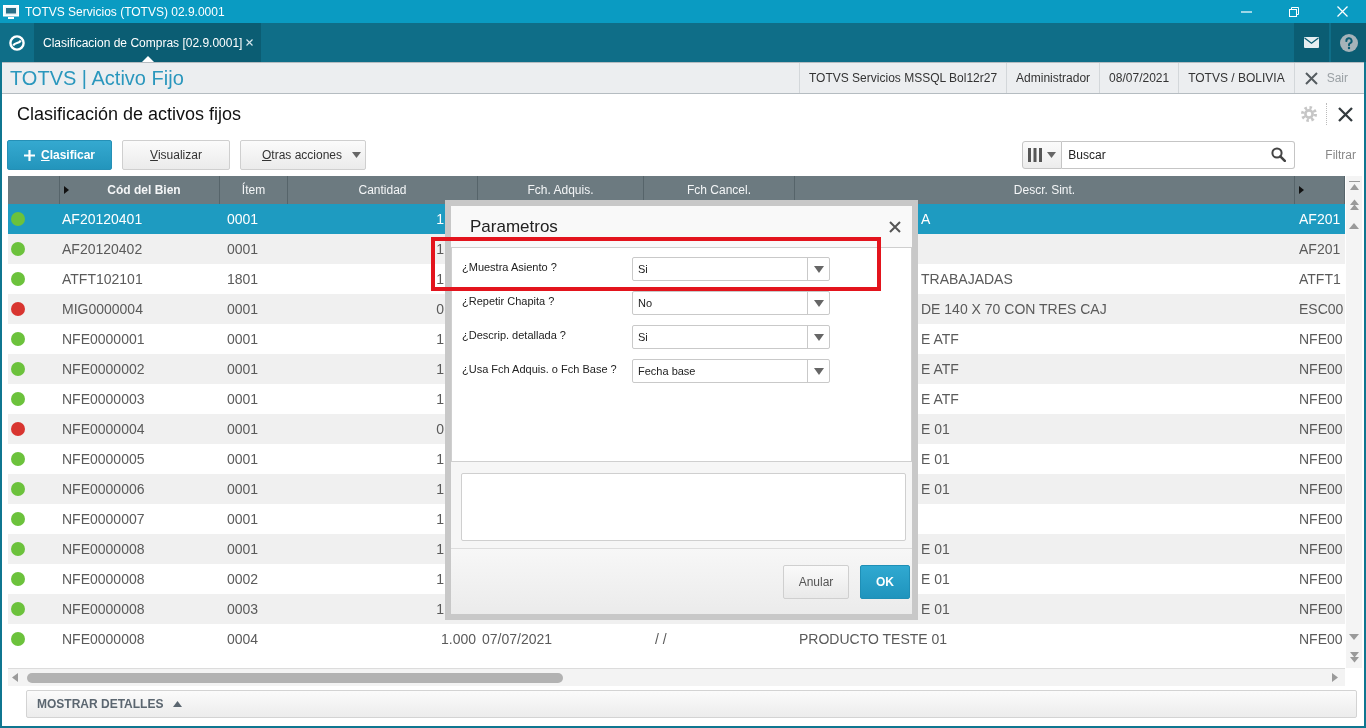 The width and height of the screenshot is (1366, 728). What do you see at coordinates (243, 639) in the screenshot?
I see `item-number-text: 0004` at bounding box center [243, 639].